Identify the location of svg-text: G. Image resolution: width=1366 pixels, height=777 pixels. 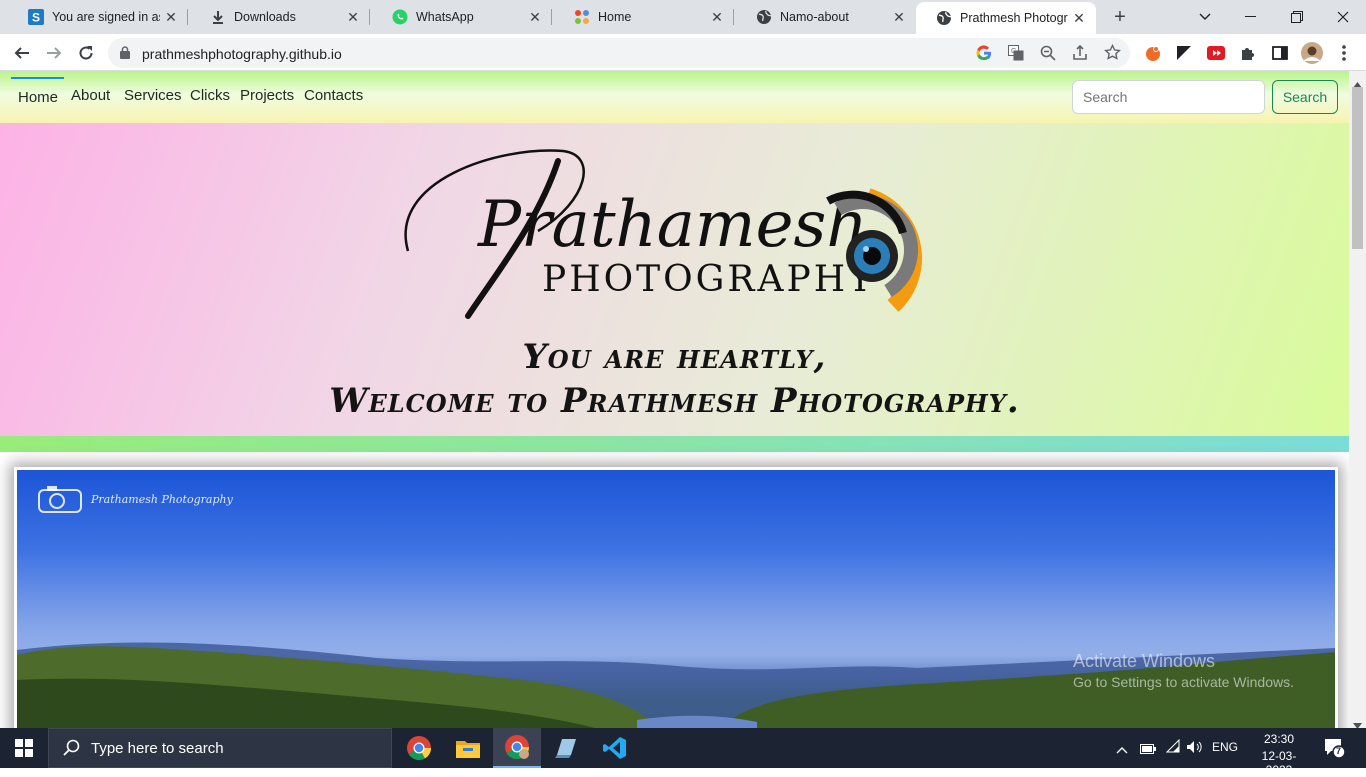
(1013, 51).